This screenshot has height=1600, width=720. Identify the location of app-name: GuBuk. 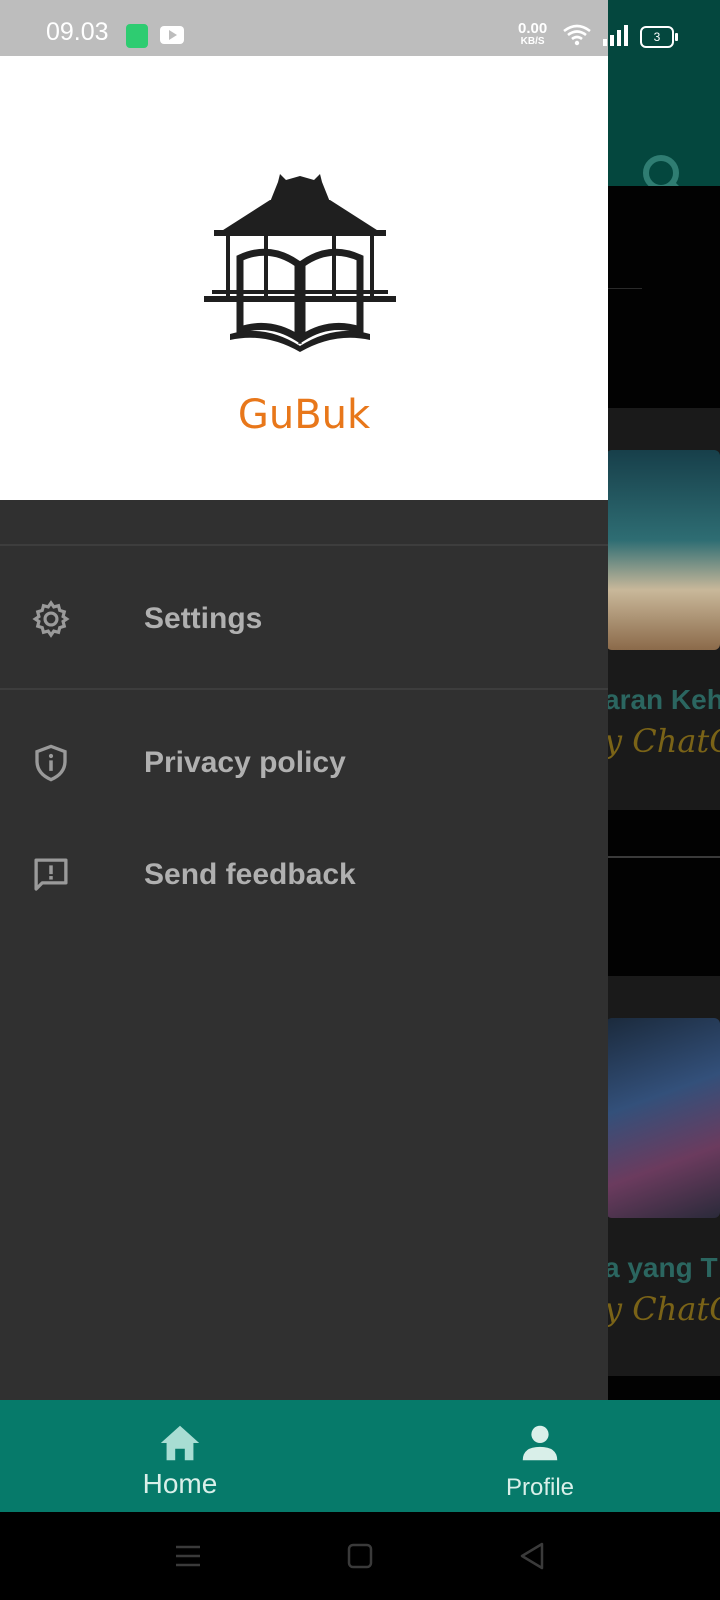
(304, 415).